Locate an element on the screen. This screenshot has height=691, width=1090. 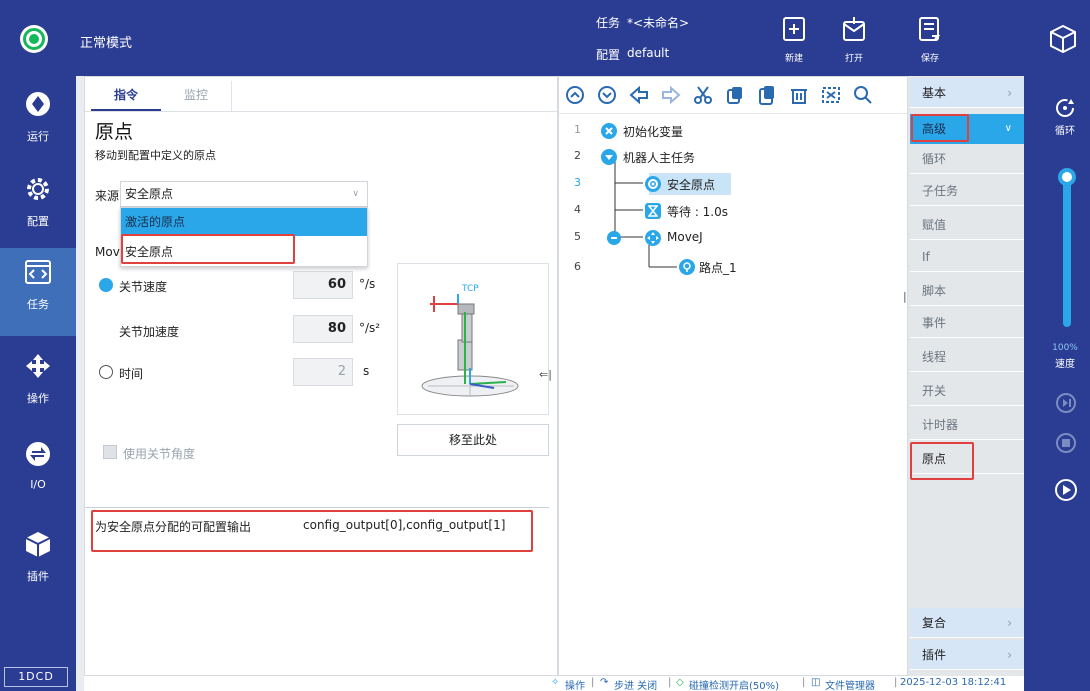
open-button-label: 打开 is located at coordinates (853, 59).